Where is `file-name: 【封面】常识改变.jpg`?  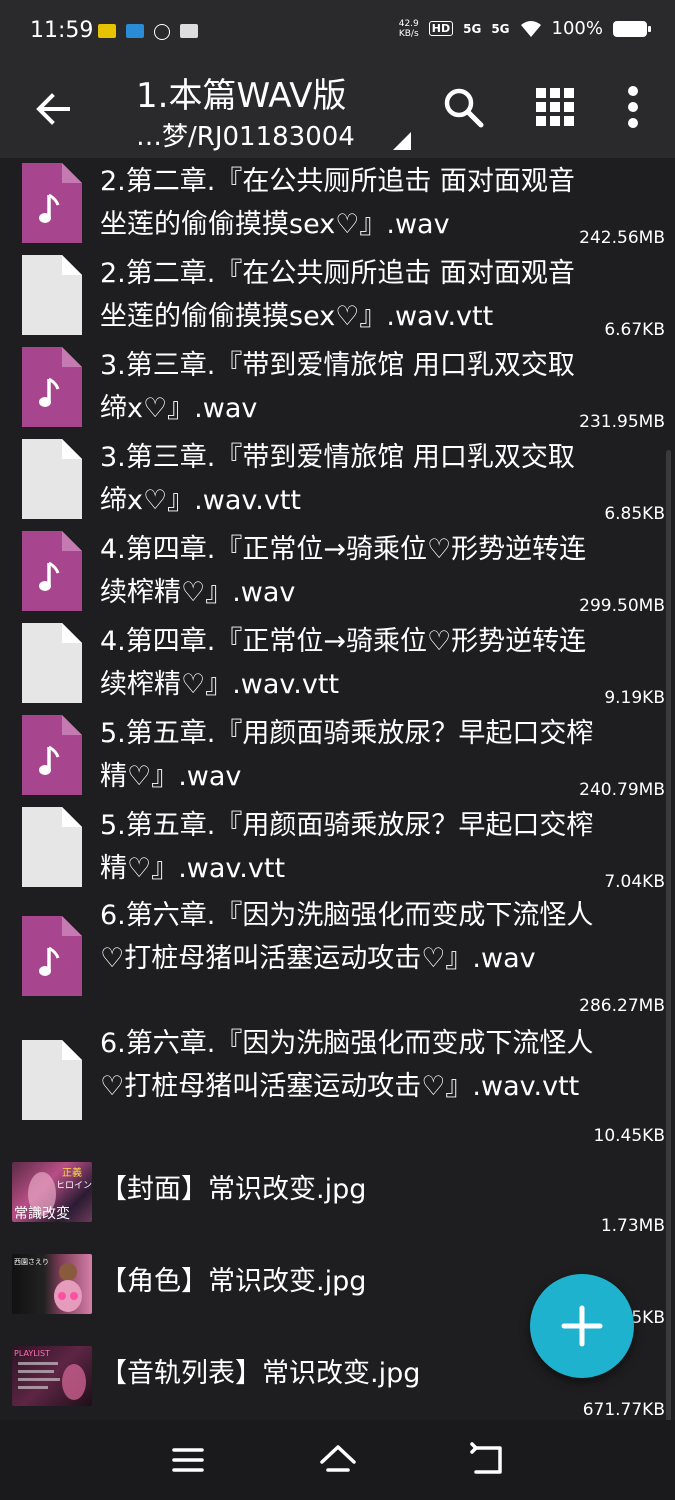
file-name: 【封面】常识改变.jpg is located at coordinates (233, 1189).